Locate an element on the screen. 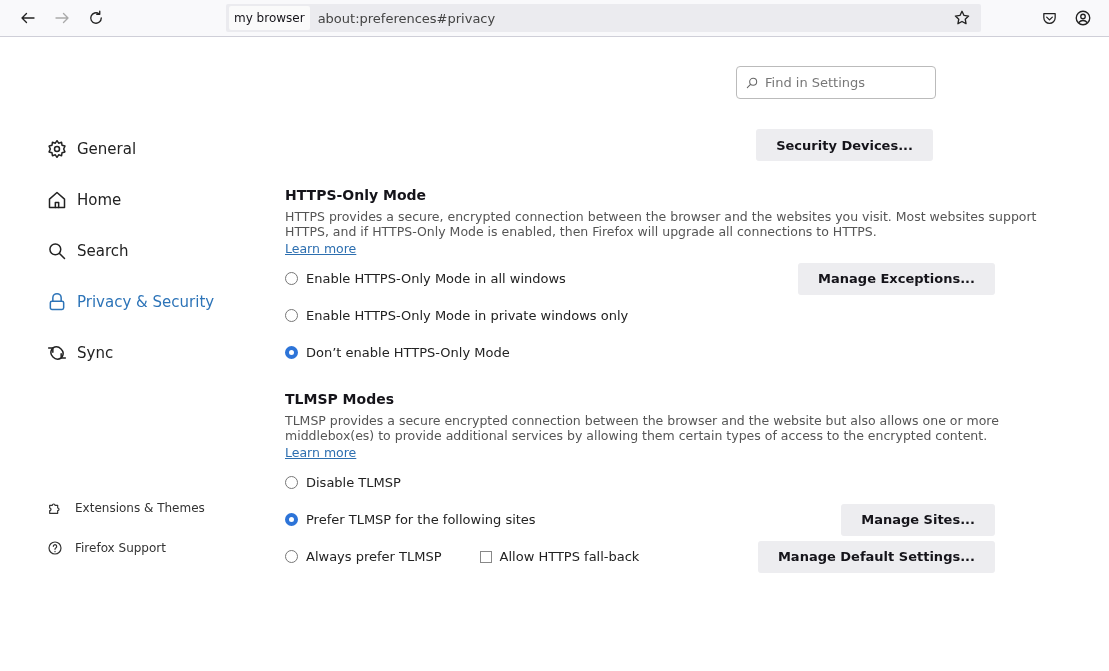 The image size is (1109, 671). search-field: Find in Settings is located at coordinates (836, 82).